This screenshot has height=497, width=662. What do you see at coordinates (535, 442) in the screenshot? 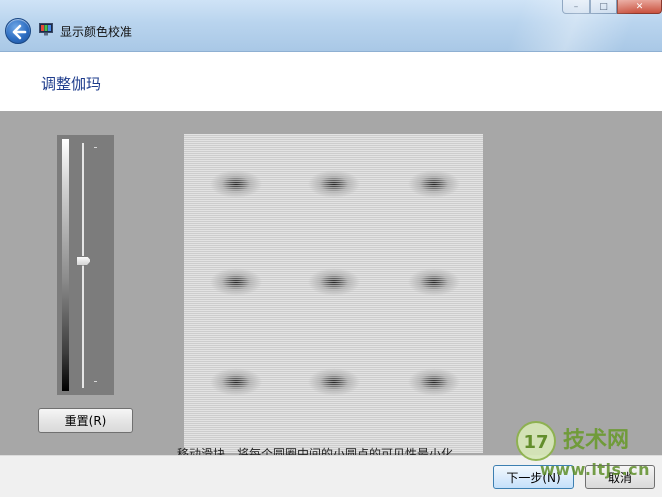
I see `watermark-logo-text: 17` at bounding box center [535, 442].